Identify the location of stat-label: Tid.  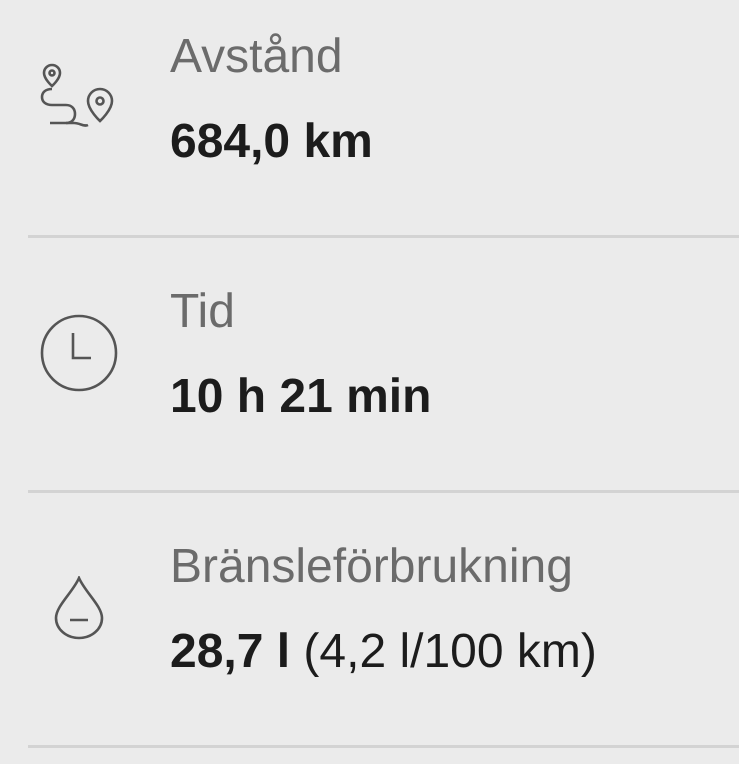
(203, 312).